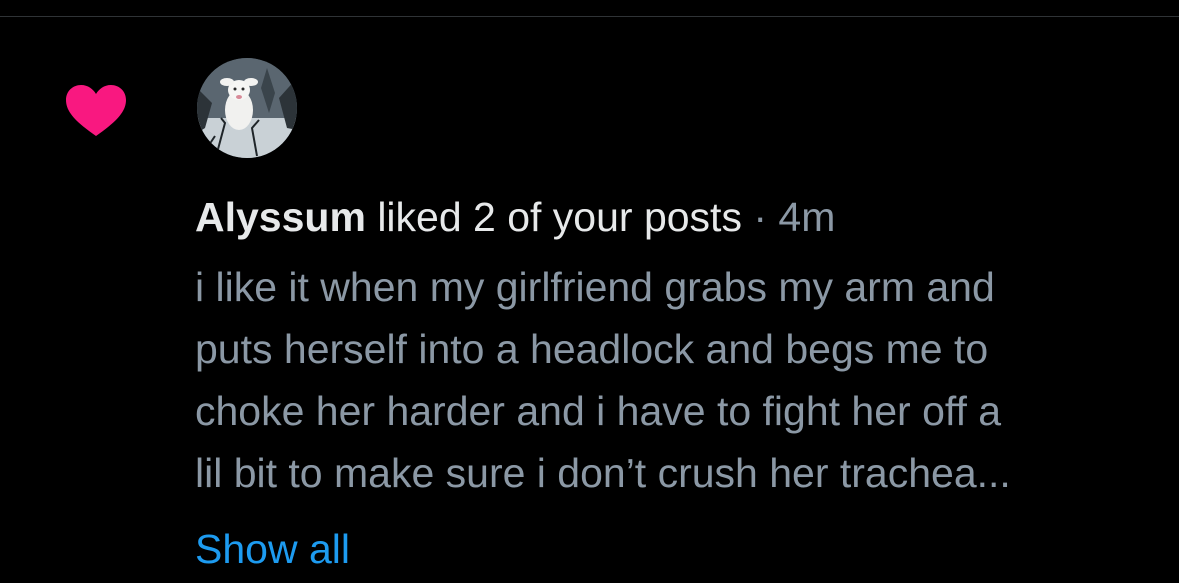 Image resolution: width=1179 pixels, height=583 pixels. I want to click on show-all-link: Show all, so click(272, 549).